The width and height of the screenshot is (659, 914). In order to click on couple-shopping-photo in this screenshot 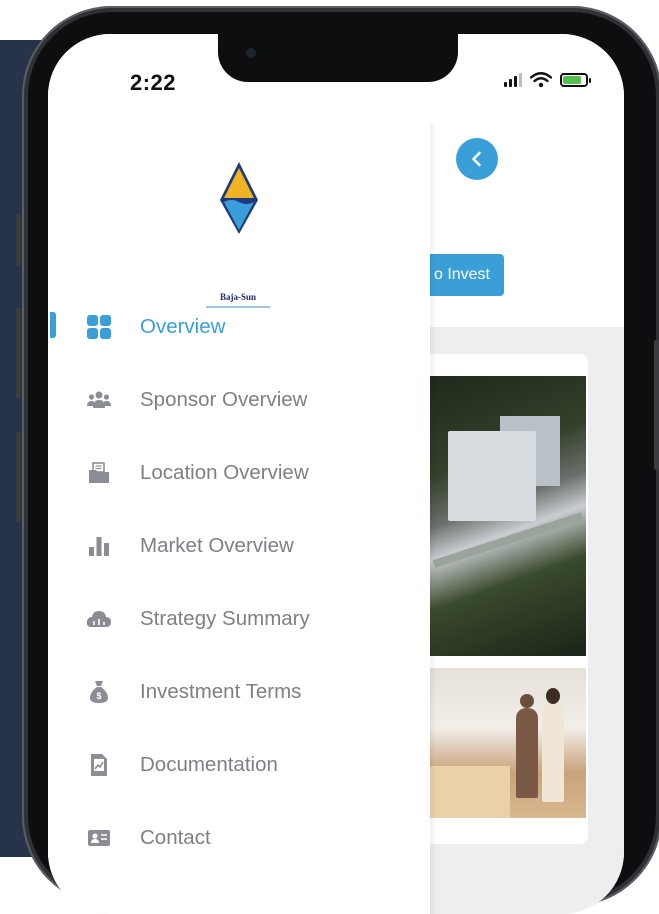, I will do `click(508, 743)`.